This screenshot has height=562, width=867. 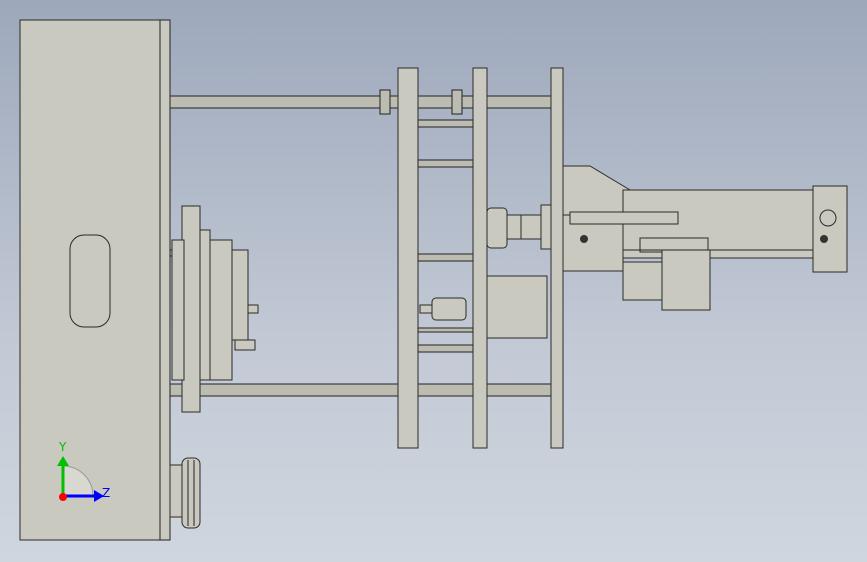 I want to click on connector-sleeve, so click(x=497, y=228).